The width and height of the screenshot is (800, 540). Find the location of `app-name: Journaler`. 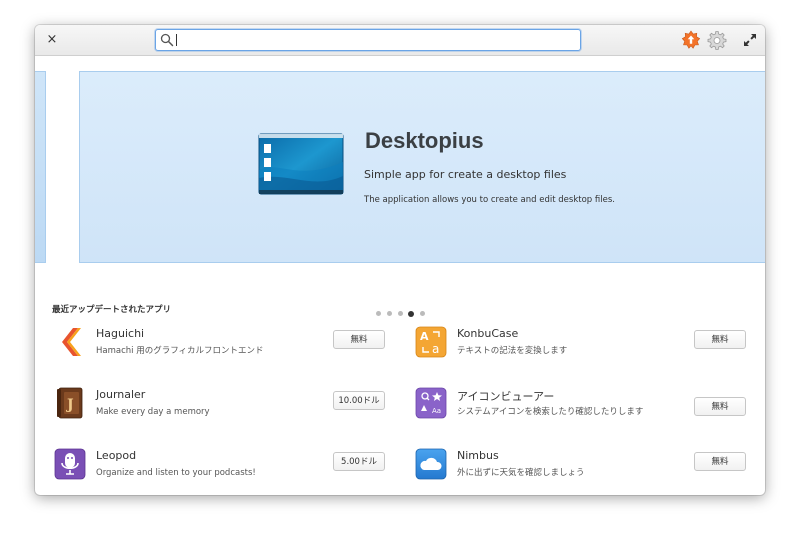

app-name: Journaler is located at coordinates (121, 394).